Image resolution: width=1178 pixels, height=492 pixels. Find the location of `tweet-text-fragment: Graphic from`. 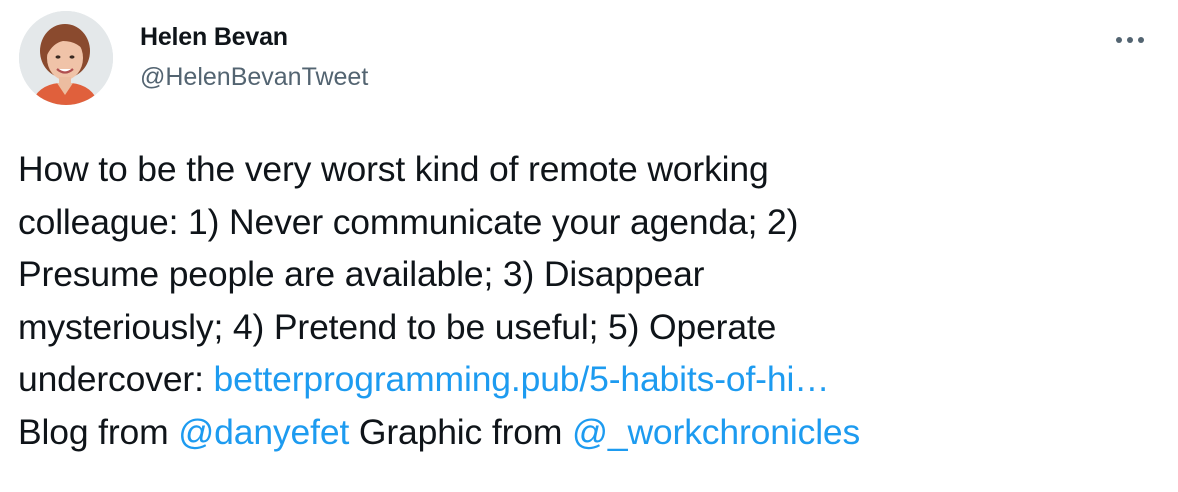

tweet-text-fragment: Graphic from is located at coordinates (460, 431).